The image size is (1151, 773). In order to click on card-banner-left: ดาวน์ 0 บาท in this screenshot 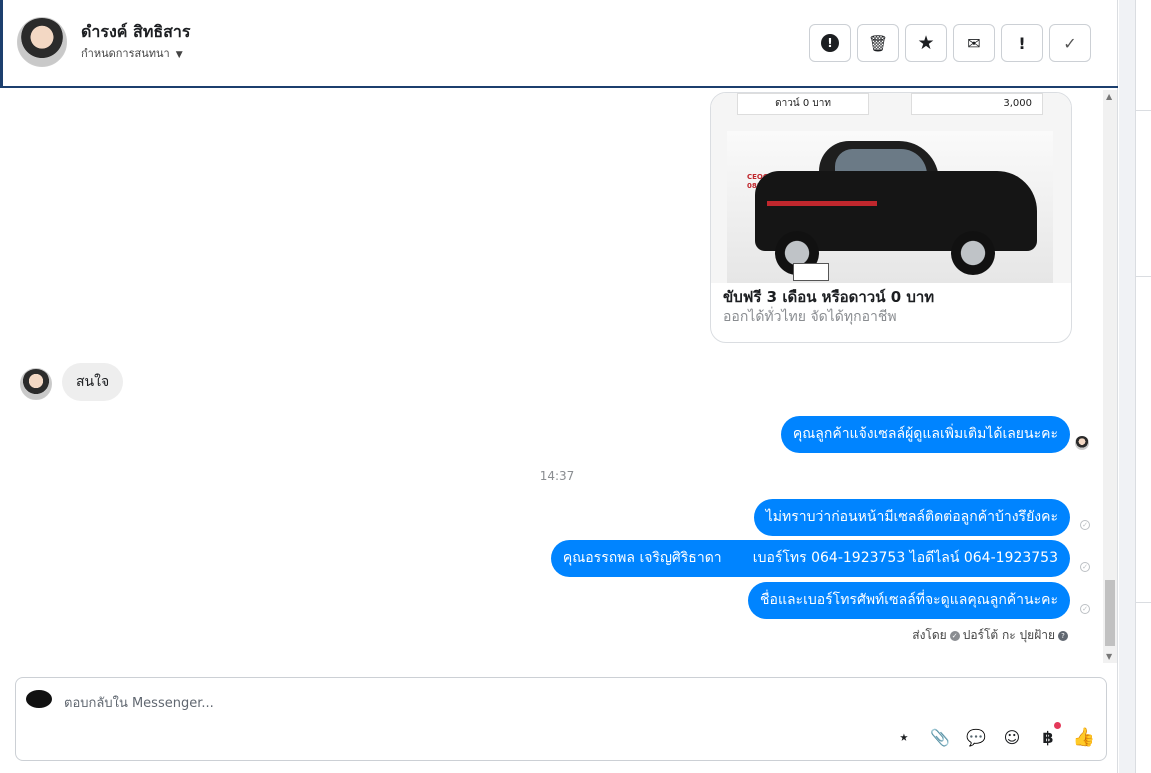, I will do `click(803, 104)`.